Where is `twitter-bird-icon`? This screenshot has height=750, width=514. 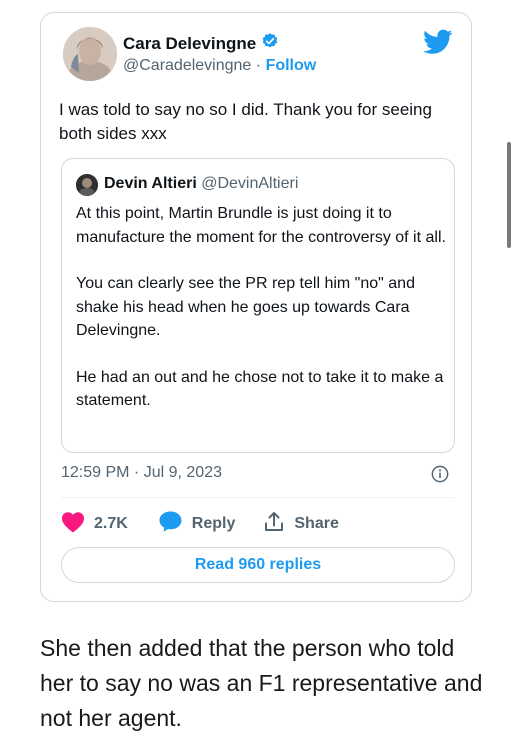 twitter-bird-icon is located at coordinates (438, 42).